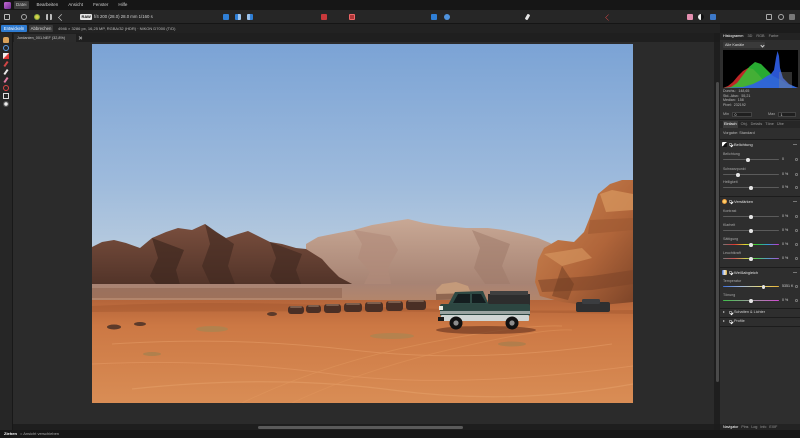  Describe the element at coordinates (733, 36) in the screenshot. I see `tab-histogram: Histogramm` at that location.